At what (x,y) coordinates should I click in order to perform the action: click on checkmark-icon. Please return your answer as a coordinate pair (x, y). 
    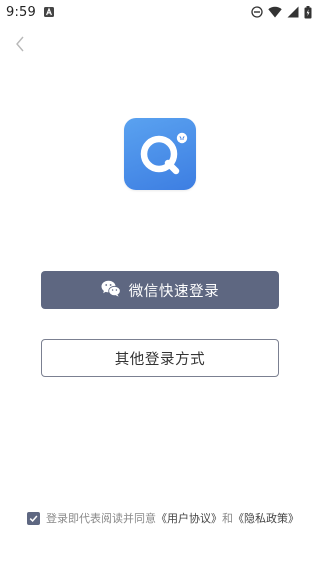
    Looking at the image, I should click on (33, 518).